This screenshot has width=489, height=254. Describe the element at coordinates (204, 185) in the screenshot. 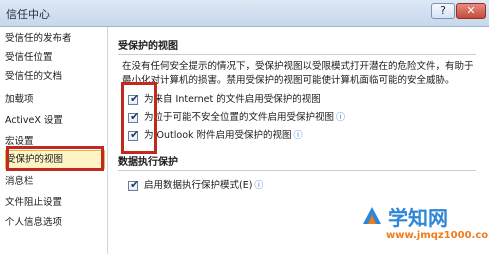

I see `dep-mode-label: 启用数据执行保护模式(E) ⓘ` at that location.